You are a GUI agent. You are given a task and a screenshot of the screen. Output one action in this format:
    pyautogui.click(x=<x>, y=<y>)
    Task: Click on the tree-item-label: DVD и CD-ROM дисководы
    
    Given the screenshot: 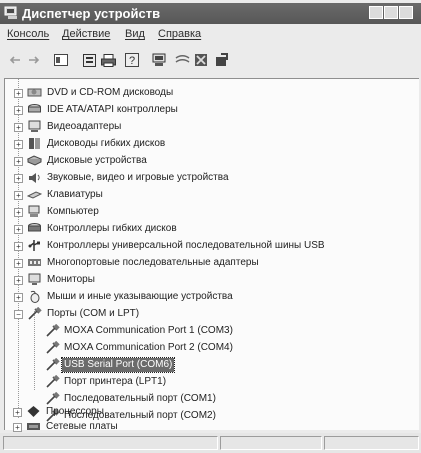 What is the action you would take?
    pyautogui.click(x=110, y=92)
    